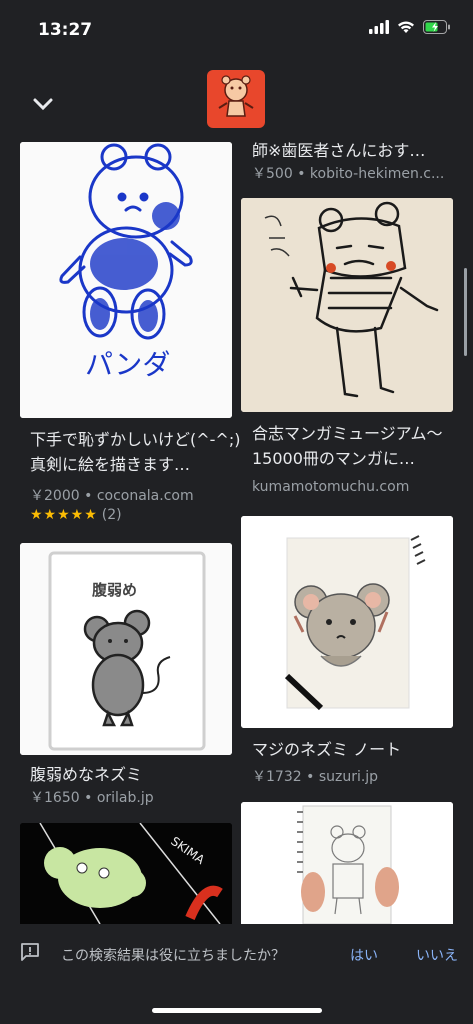  What do you see at coordinates (65, 30) in the screenshot?
I see `status-time: 13:27` at bounding box center [65, 30].